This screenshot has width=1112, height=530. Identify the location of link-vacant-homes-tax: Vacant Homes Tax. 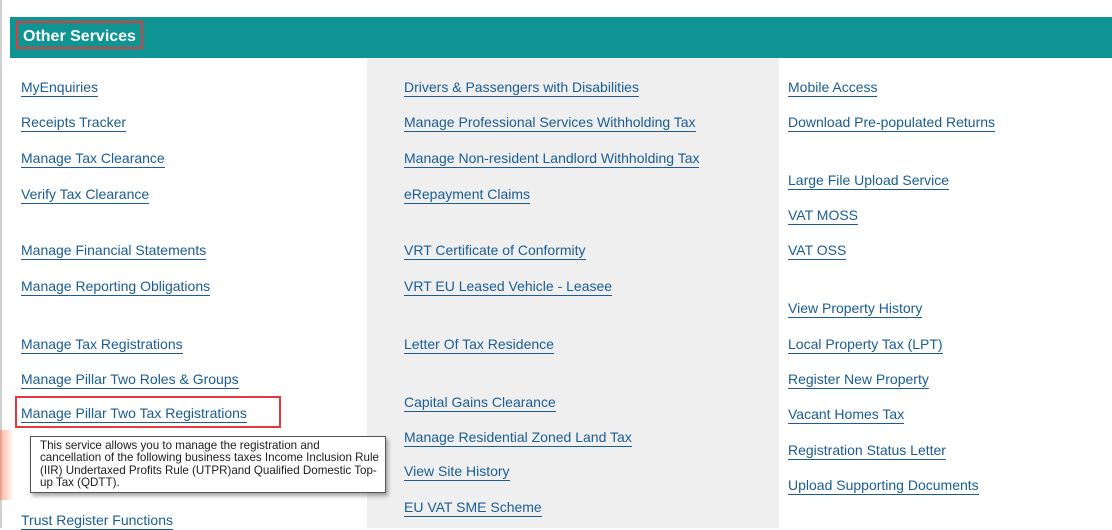
(846, 415).